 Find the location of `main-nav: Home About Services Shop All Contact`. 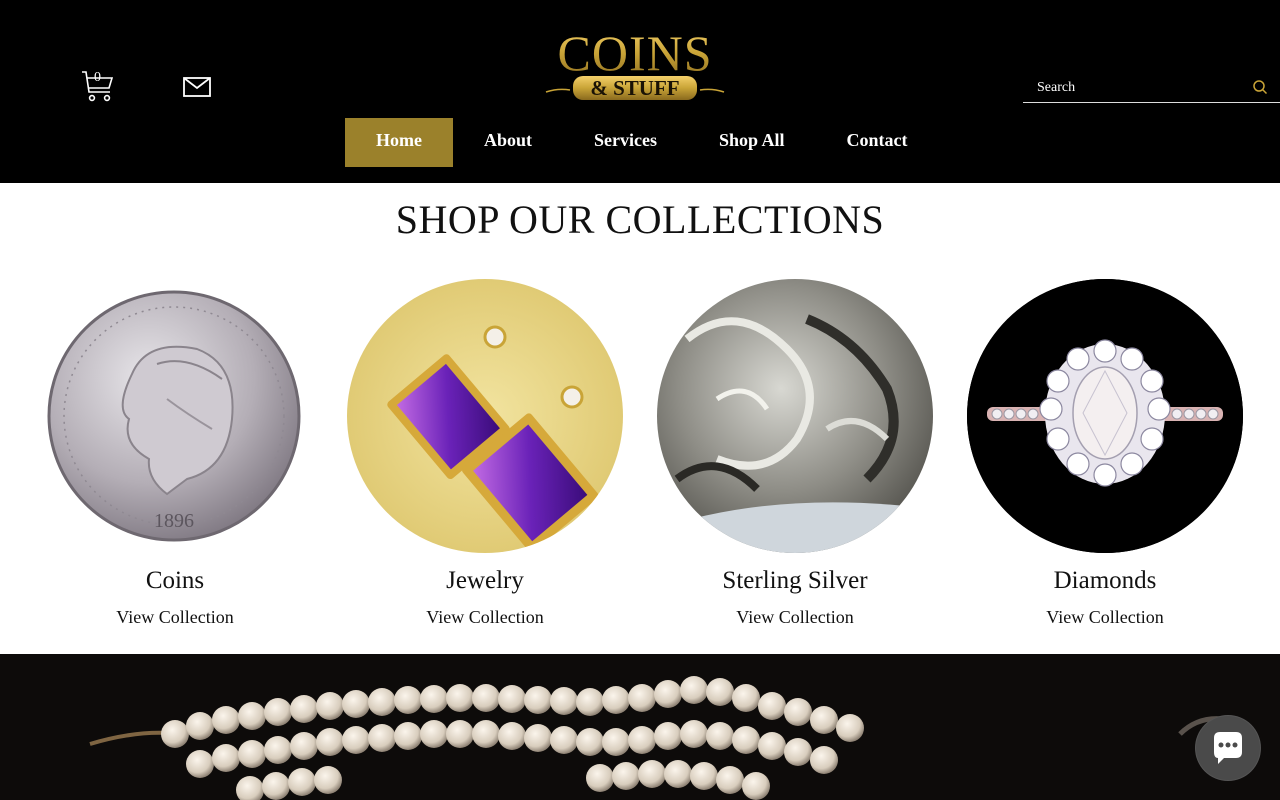

main-nav: Home About Services Shop All Contact is located at coordinates (642, 142).